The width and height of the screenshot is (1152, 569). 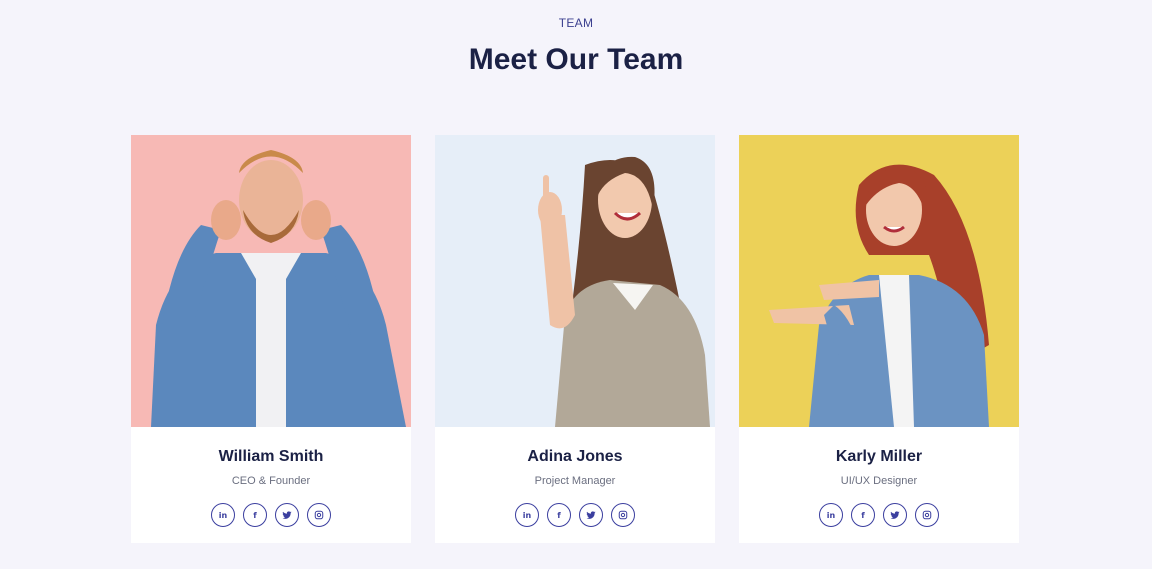 I want to click on member-role: UI/UX Designer, so click(x=879, y=481).